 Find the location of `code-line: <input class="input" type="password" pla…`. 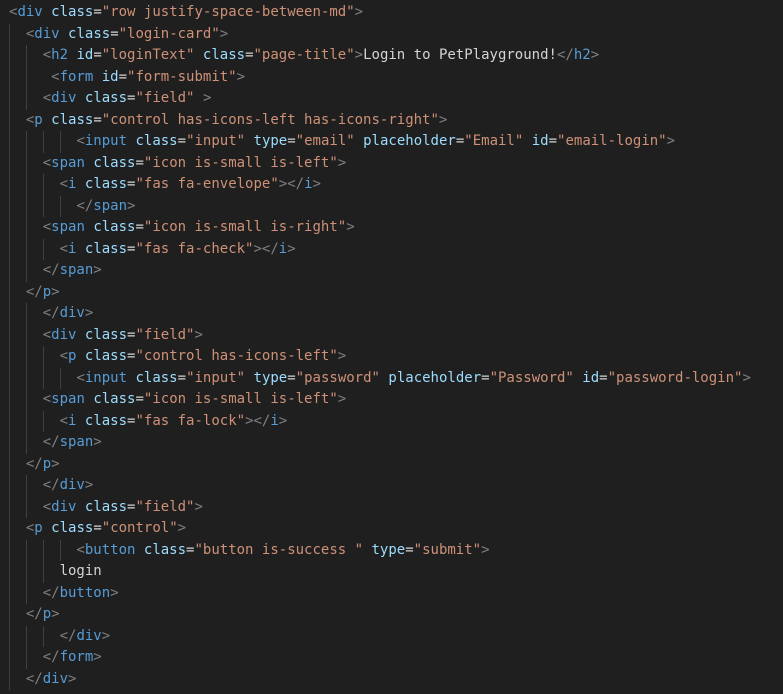

code-line: <input class="input" type="password" pla… is located at coordinates (413, 379).